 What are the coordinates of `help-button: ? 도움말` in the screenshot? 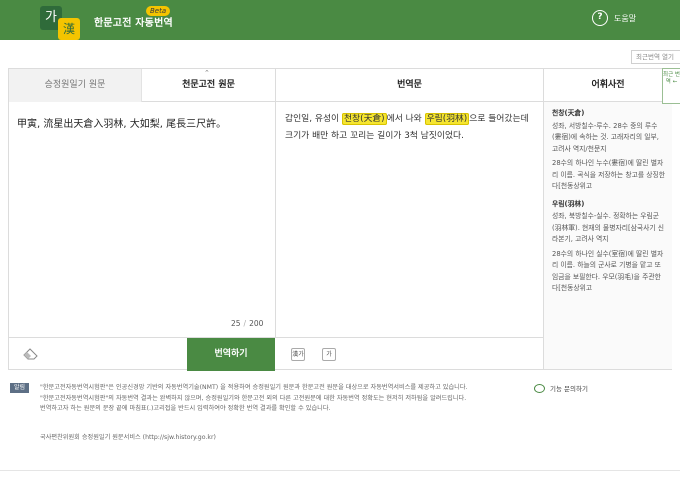 It's located at (614, 18).